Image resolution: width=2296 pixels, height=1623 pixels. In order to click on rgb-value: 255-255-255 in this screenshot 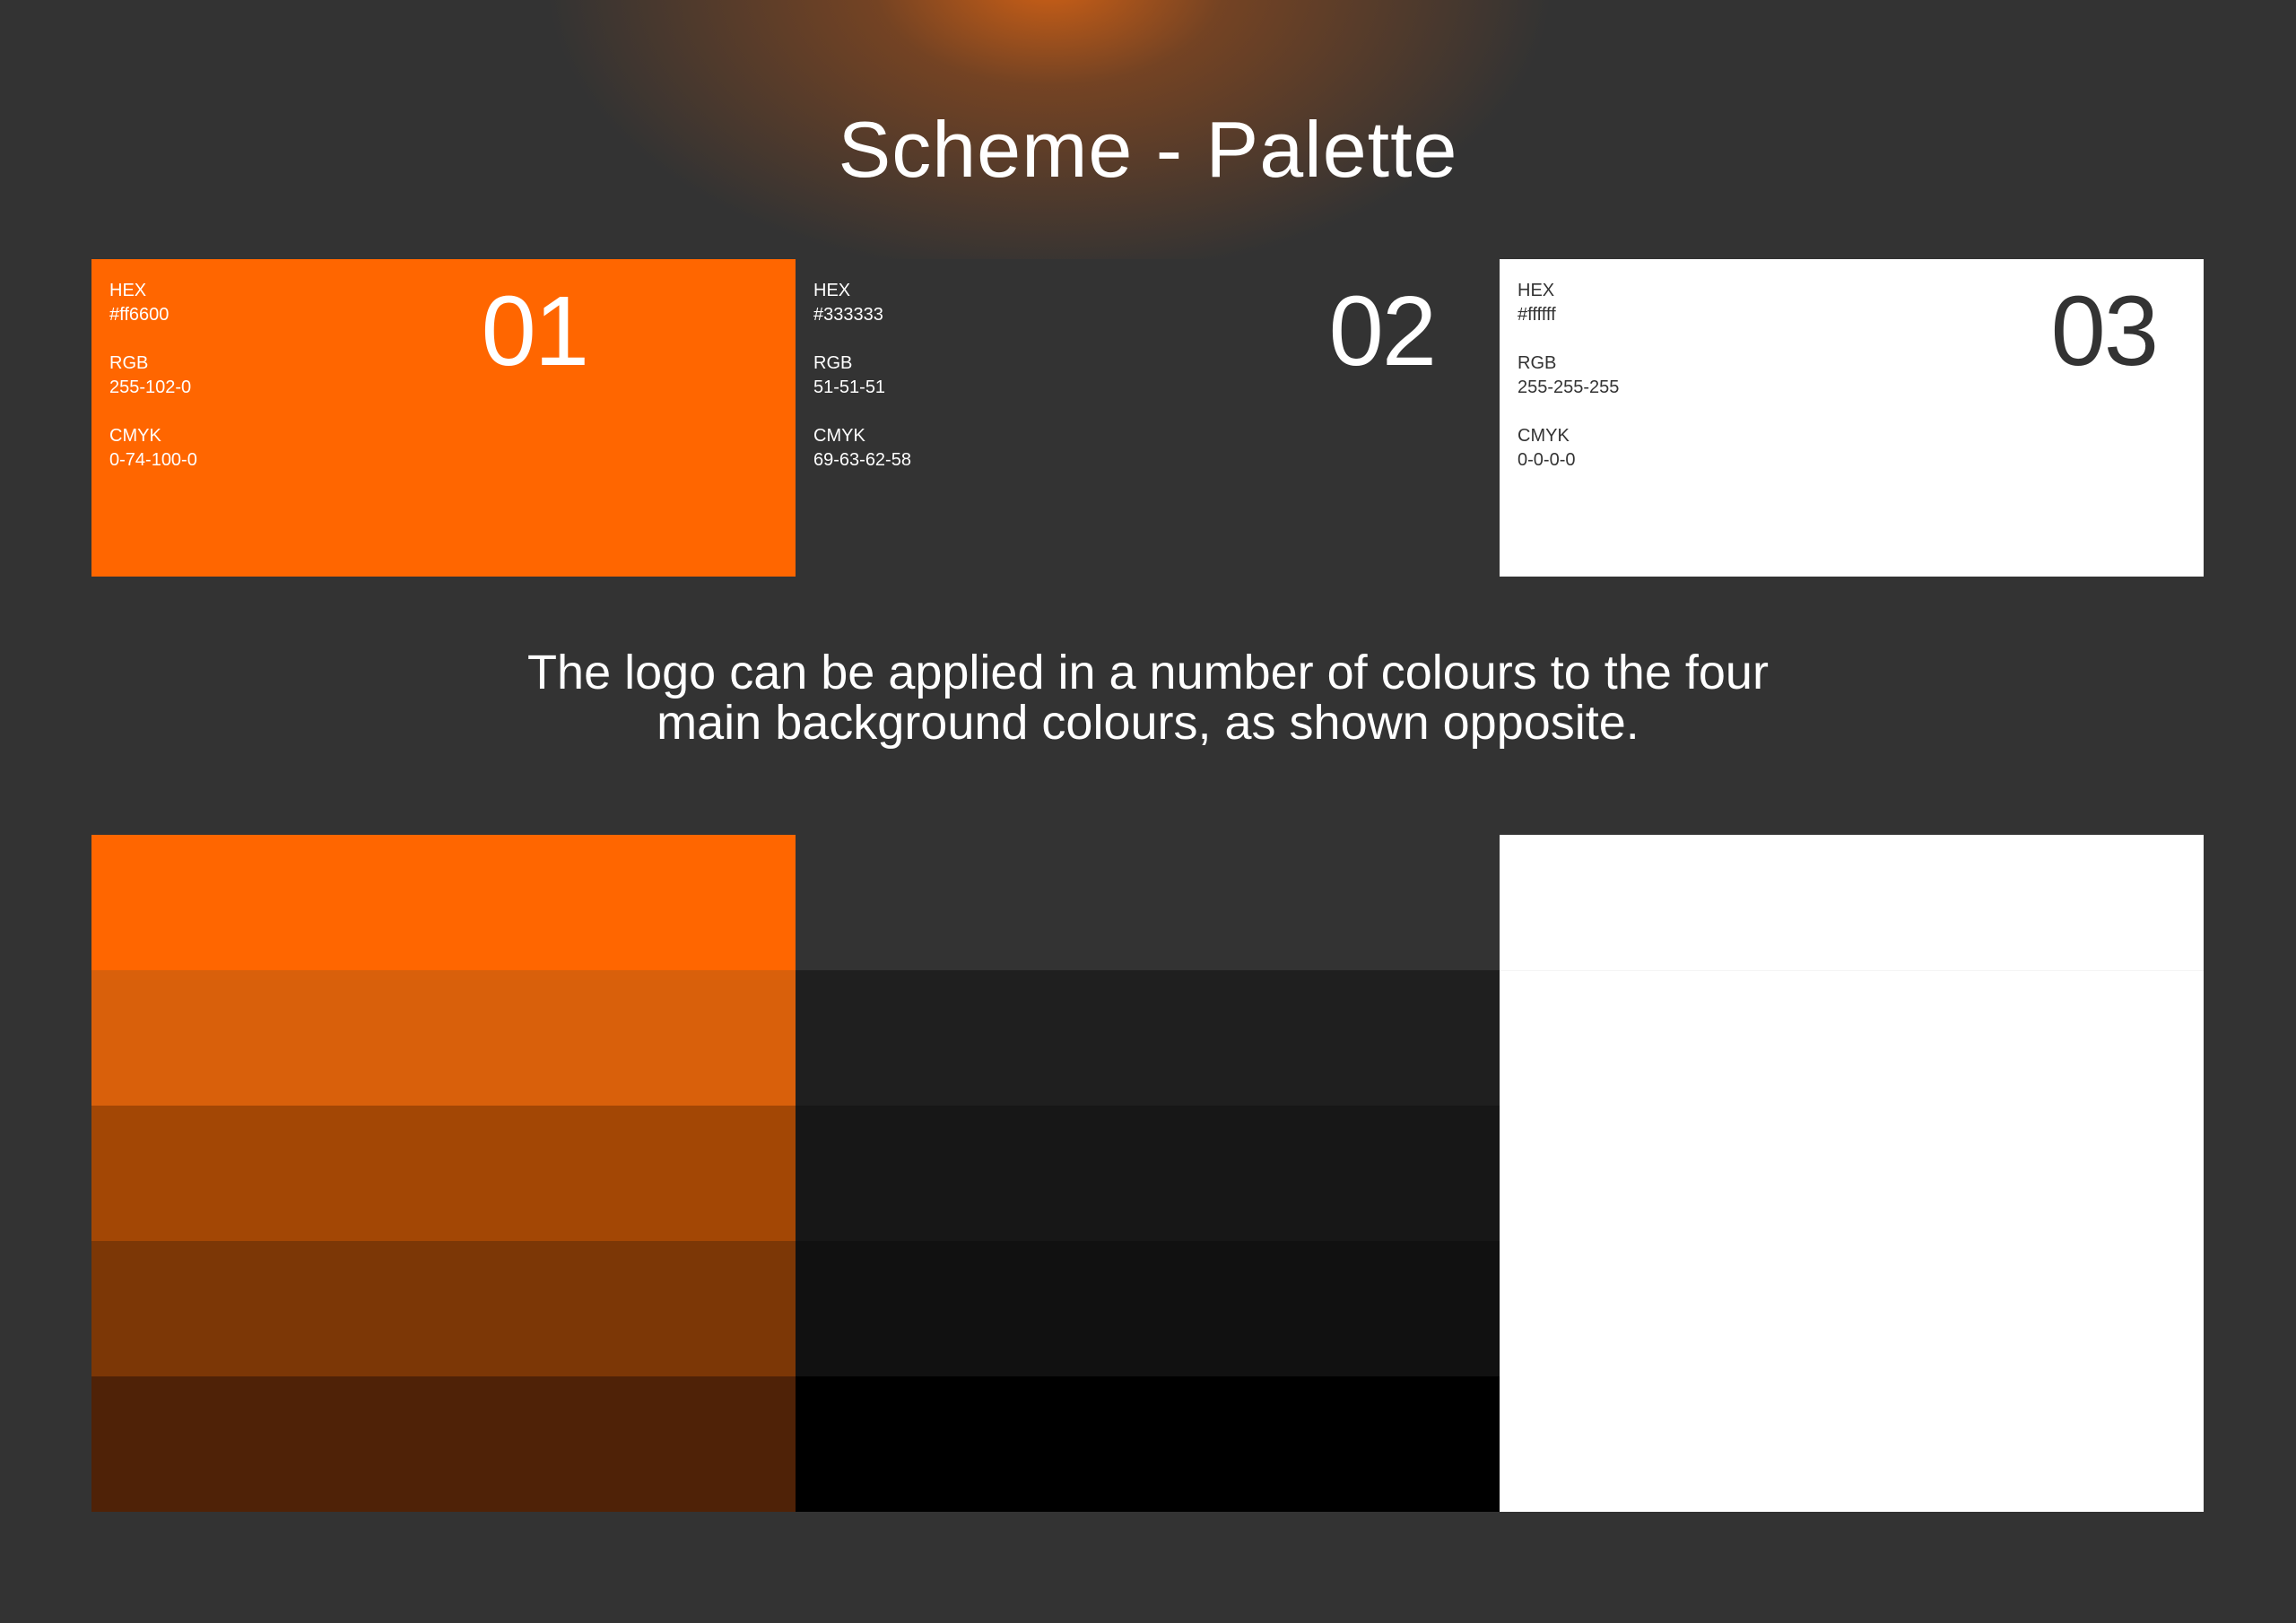, I will do `click(1569, 387)`.